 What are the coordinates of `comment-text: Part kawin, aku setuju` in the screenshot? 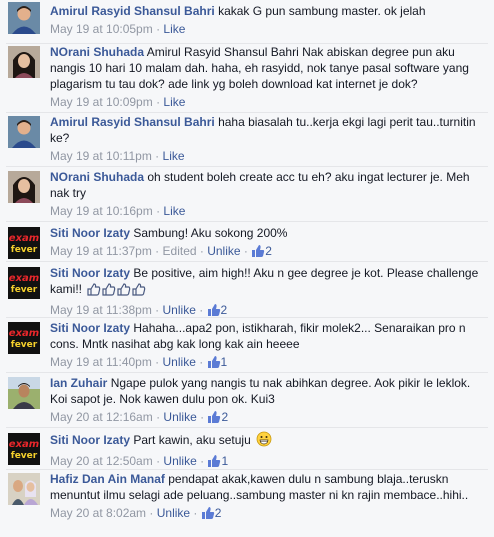 It's located at (192, 440).